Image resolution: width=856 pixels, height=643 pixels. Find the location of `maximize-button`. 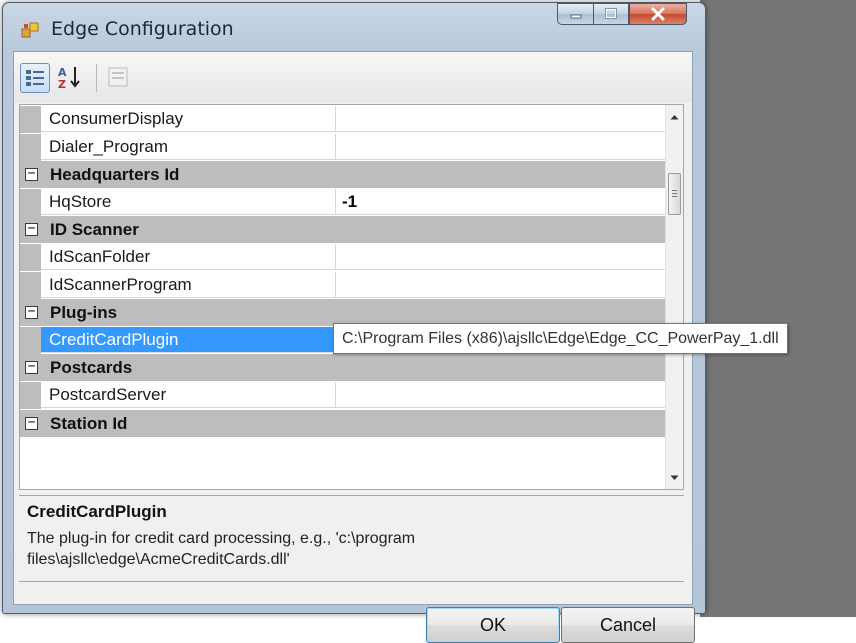

maximize-button is located at coordinates (611, 14).